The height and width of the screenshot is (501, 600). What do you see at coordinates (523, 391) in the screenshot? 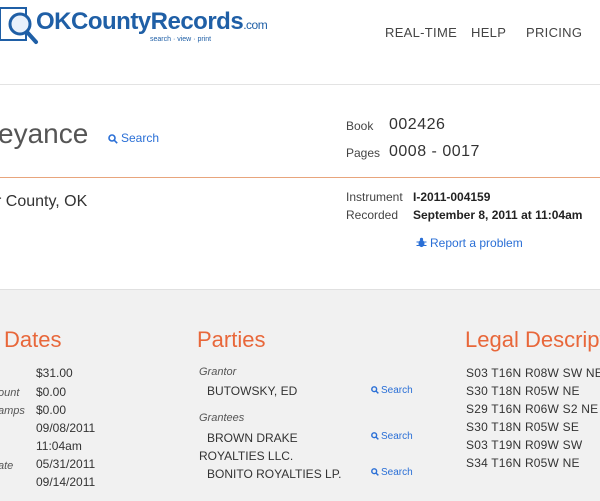
I see `legal-line: S30 T18N R05W NE` at bounding box center [523, 391].